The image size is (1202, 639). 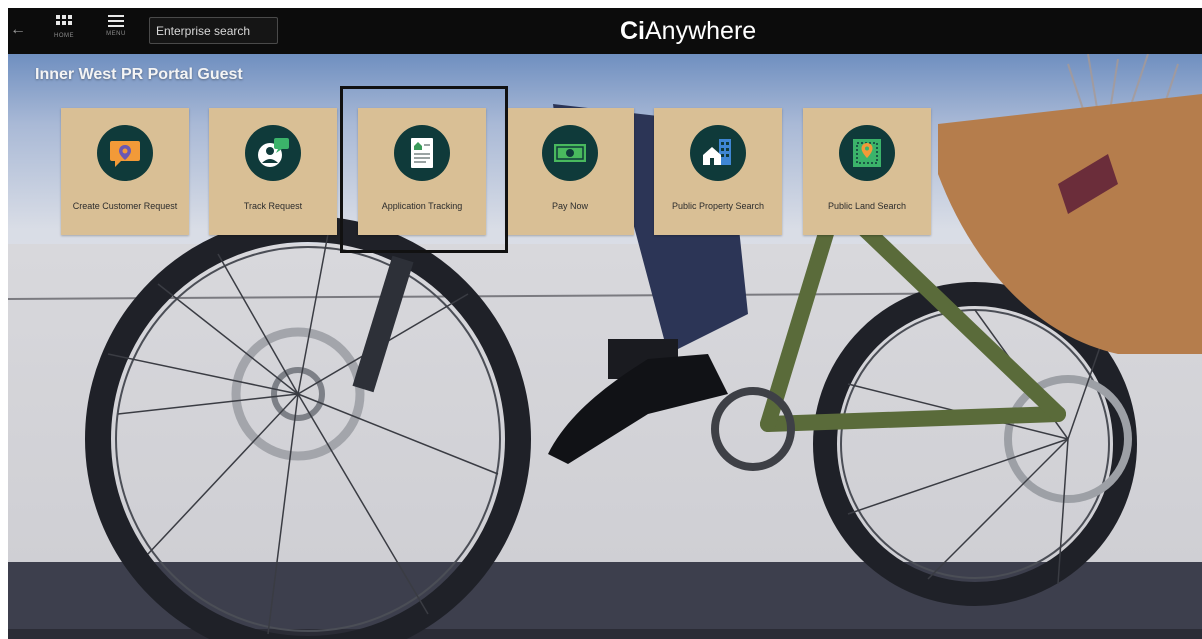 What do you see at coordinates (125, 153) in the screenshot?
I see `location-chat-icon` at bounding box center [125, 153].